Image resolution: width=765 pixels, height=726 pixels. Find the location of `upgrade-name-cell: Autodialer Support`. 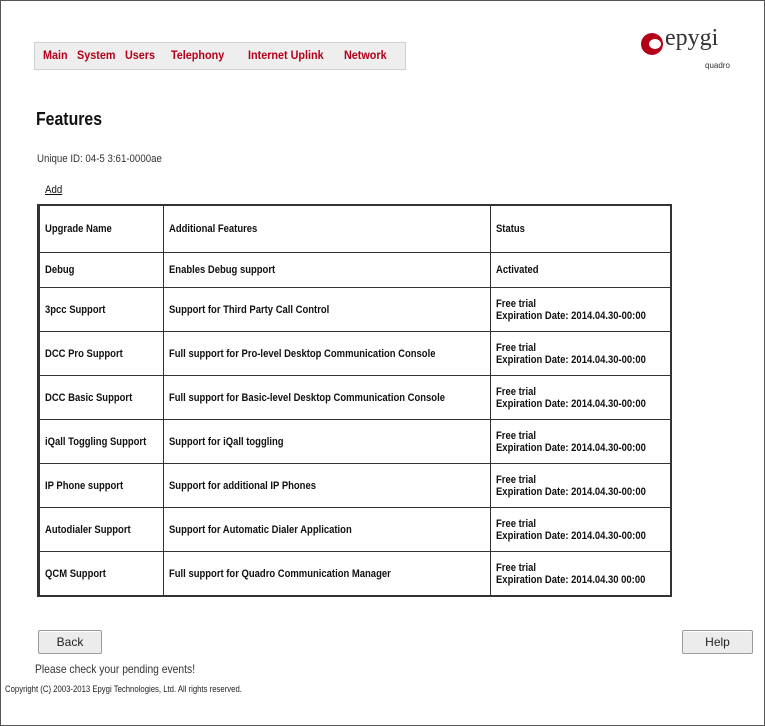

upgrade-name-cell: Autodialer Support is located at coordinates (101, 529).